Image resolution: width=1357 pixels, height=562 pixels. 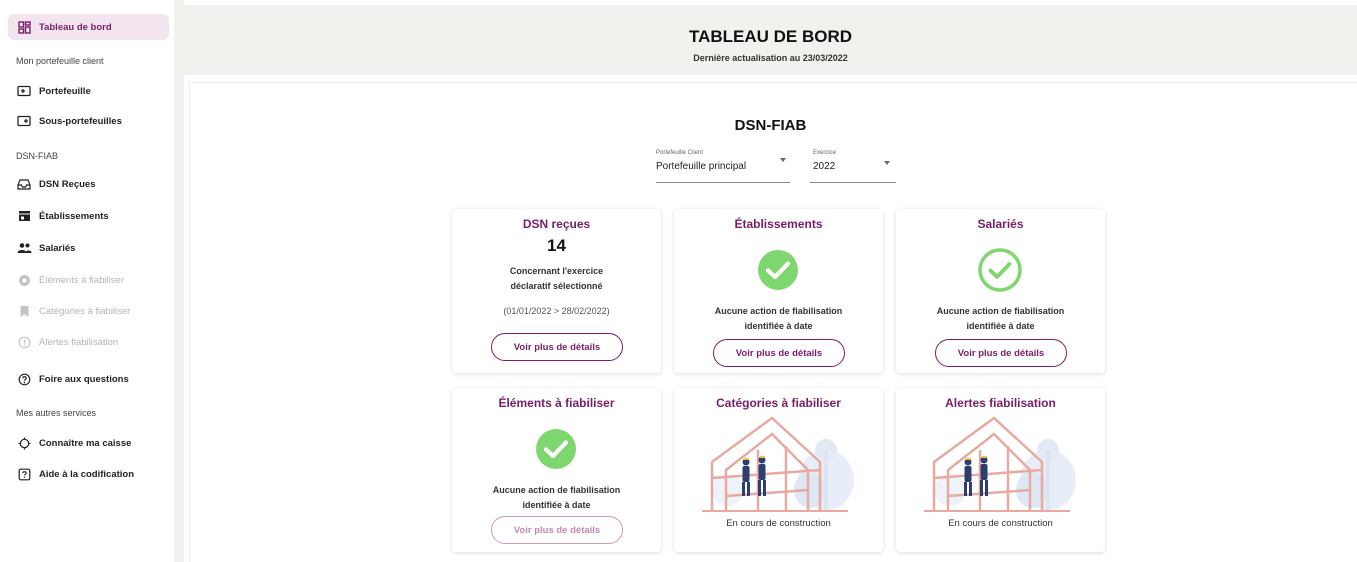 I want to click on sidebar-item-elements-to-fix: Éléments à fiabiliser, so click(x=88, y=280).